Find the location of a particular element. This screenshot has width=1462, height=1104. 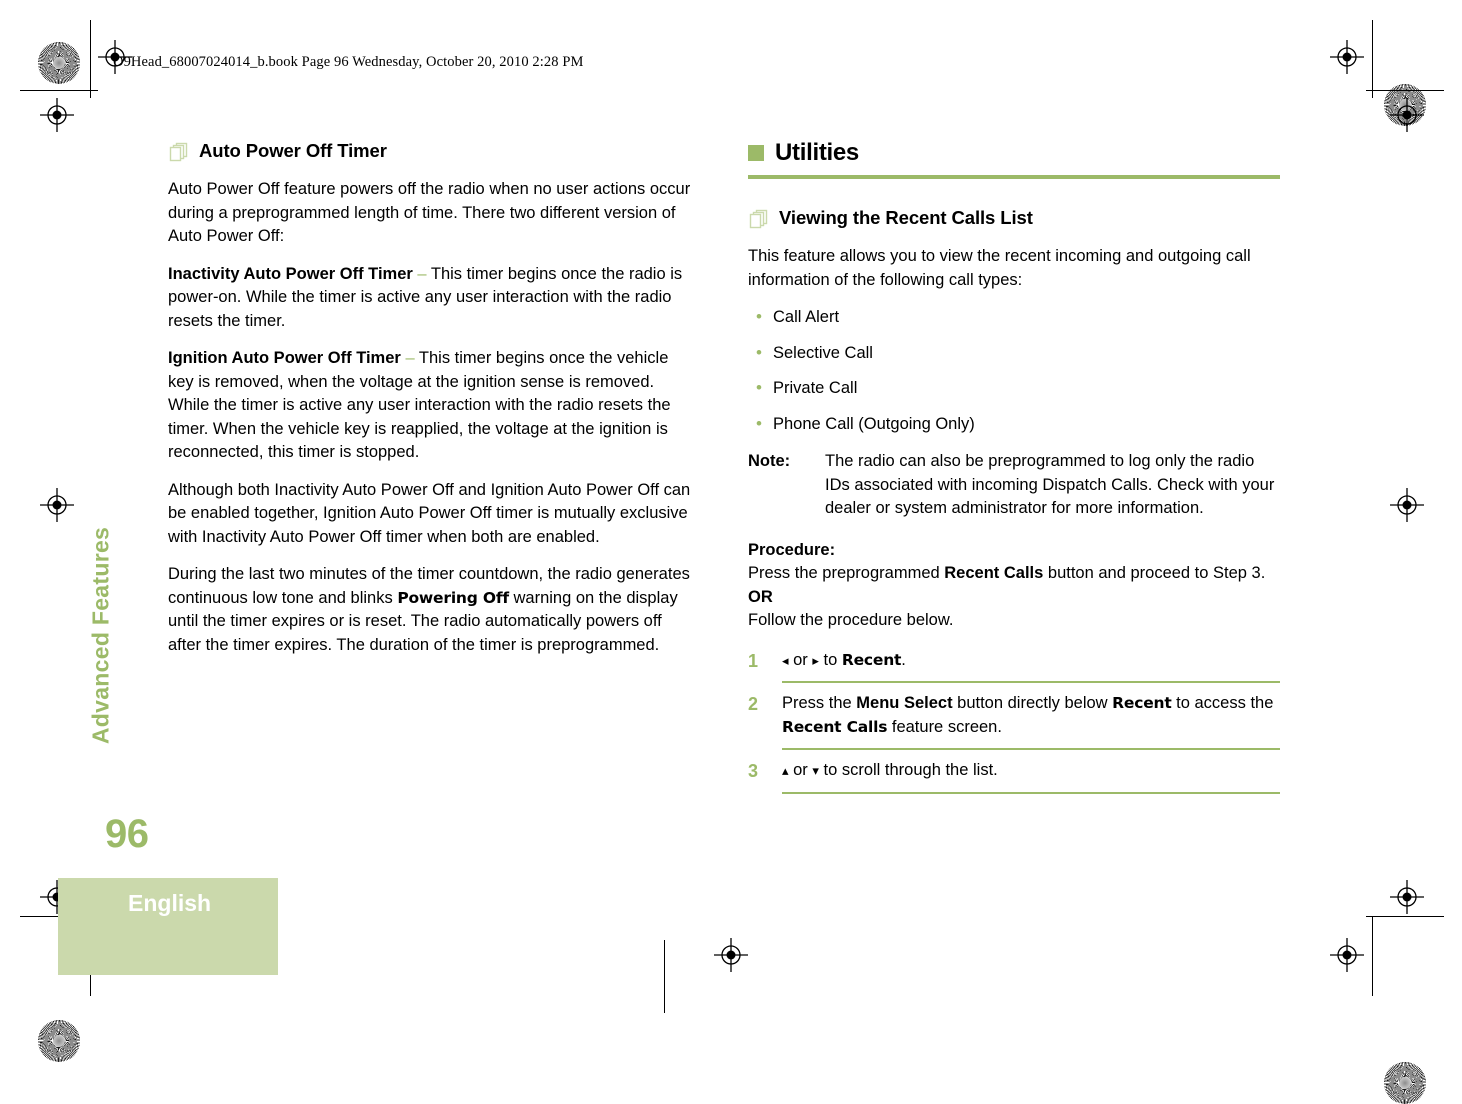

step-body: ◂ or ▸ to Recent. is located at coordinates (1031, 666).